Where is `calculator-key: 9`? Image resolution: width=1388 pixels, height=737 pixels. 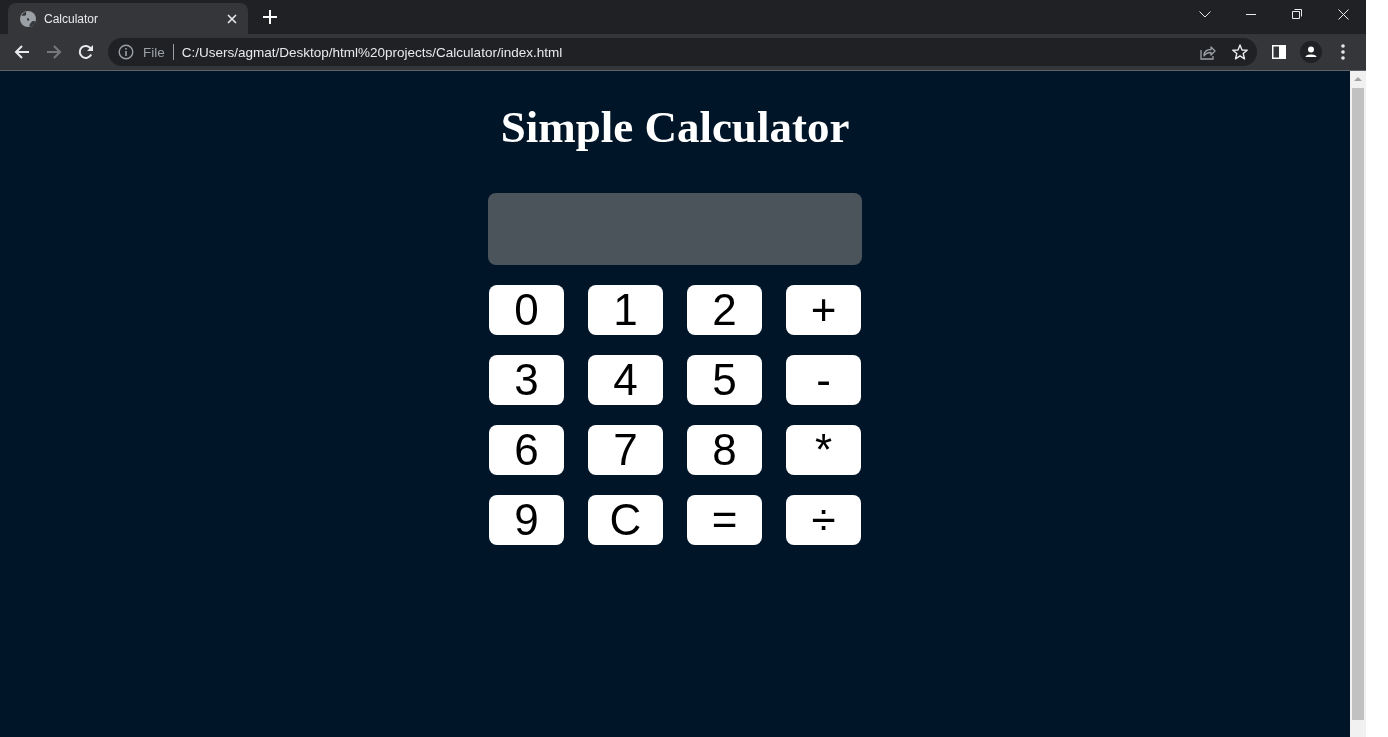
calculator-key: 9 is located at coordinates (526, 520).